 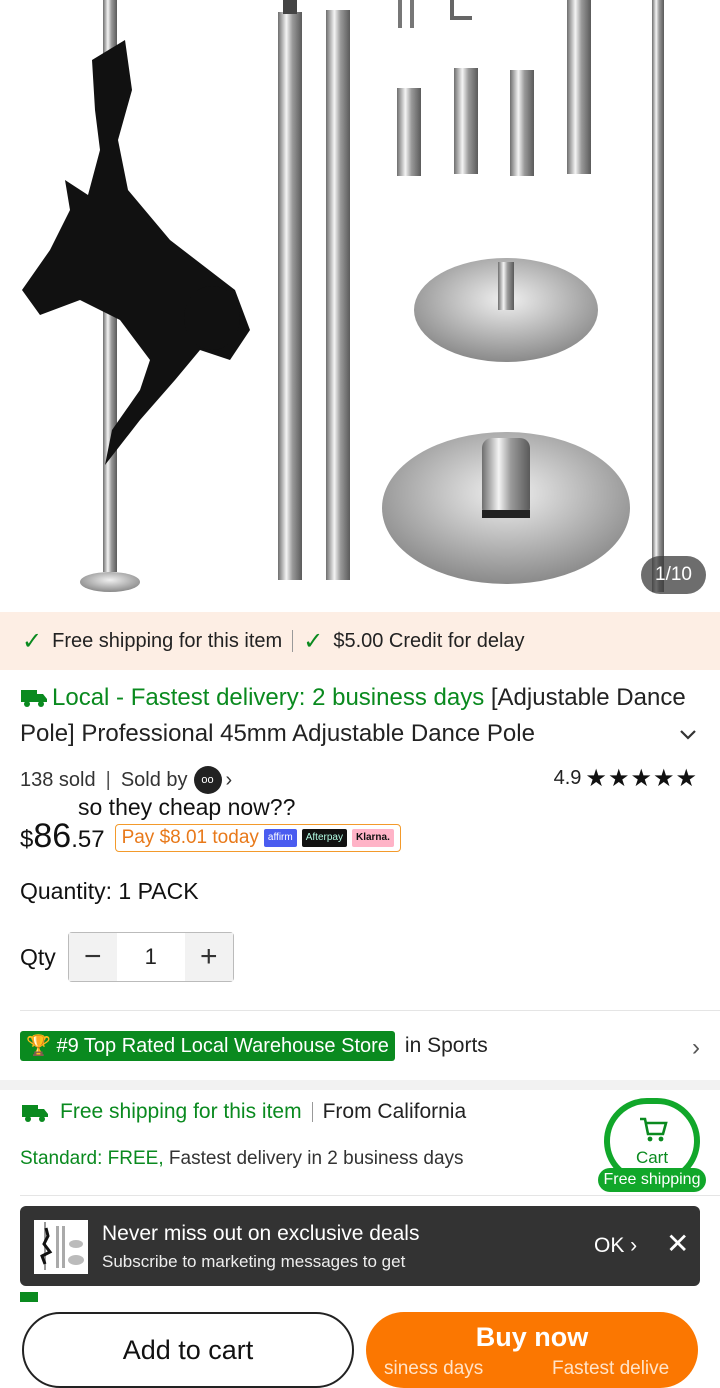 What do you see at coordinates (190, 837) in the screenshot?
I see `pay-today-text: Pay $8.01 today` at bounding box center [190, 837].